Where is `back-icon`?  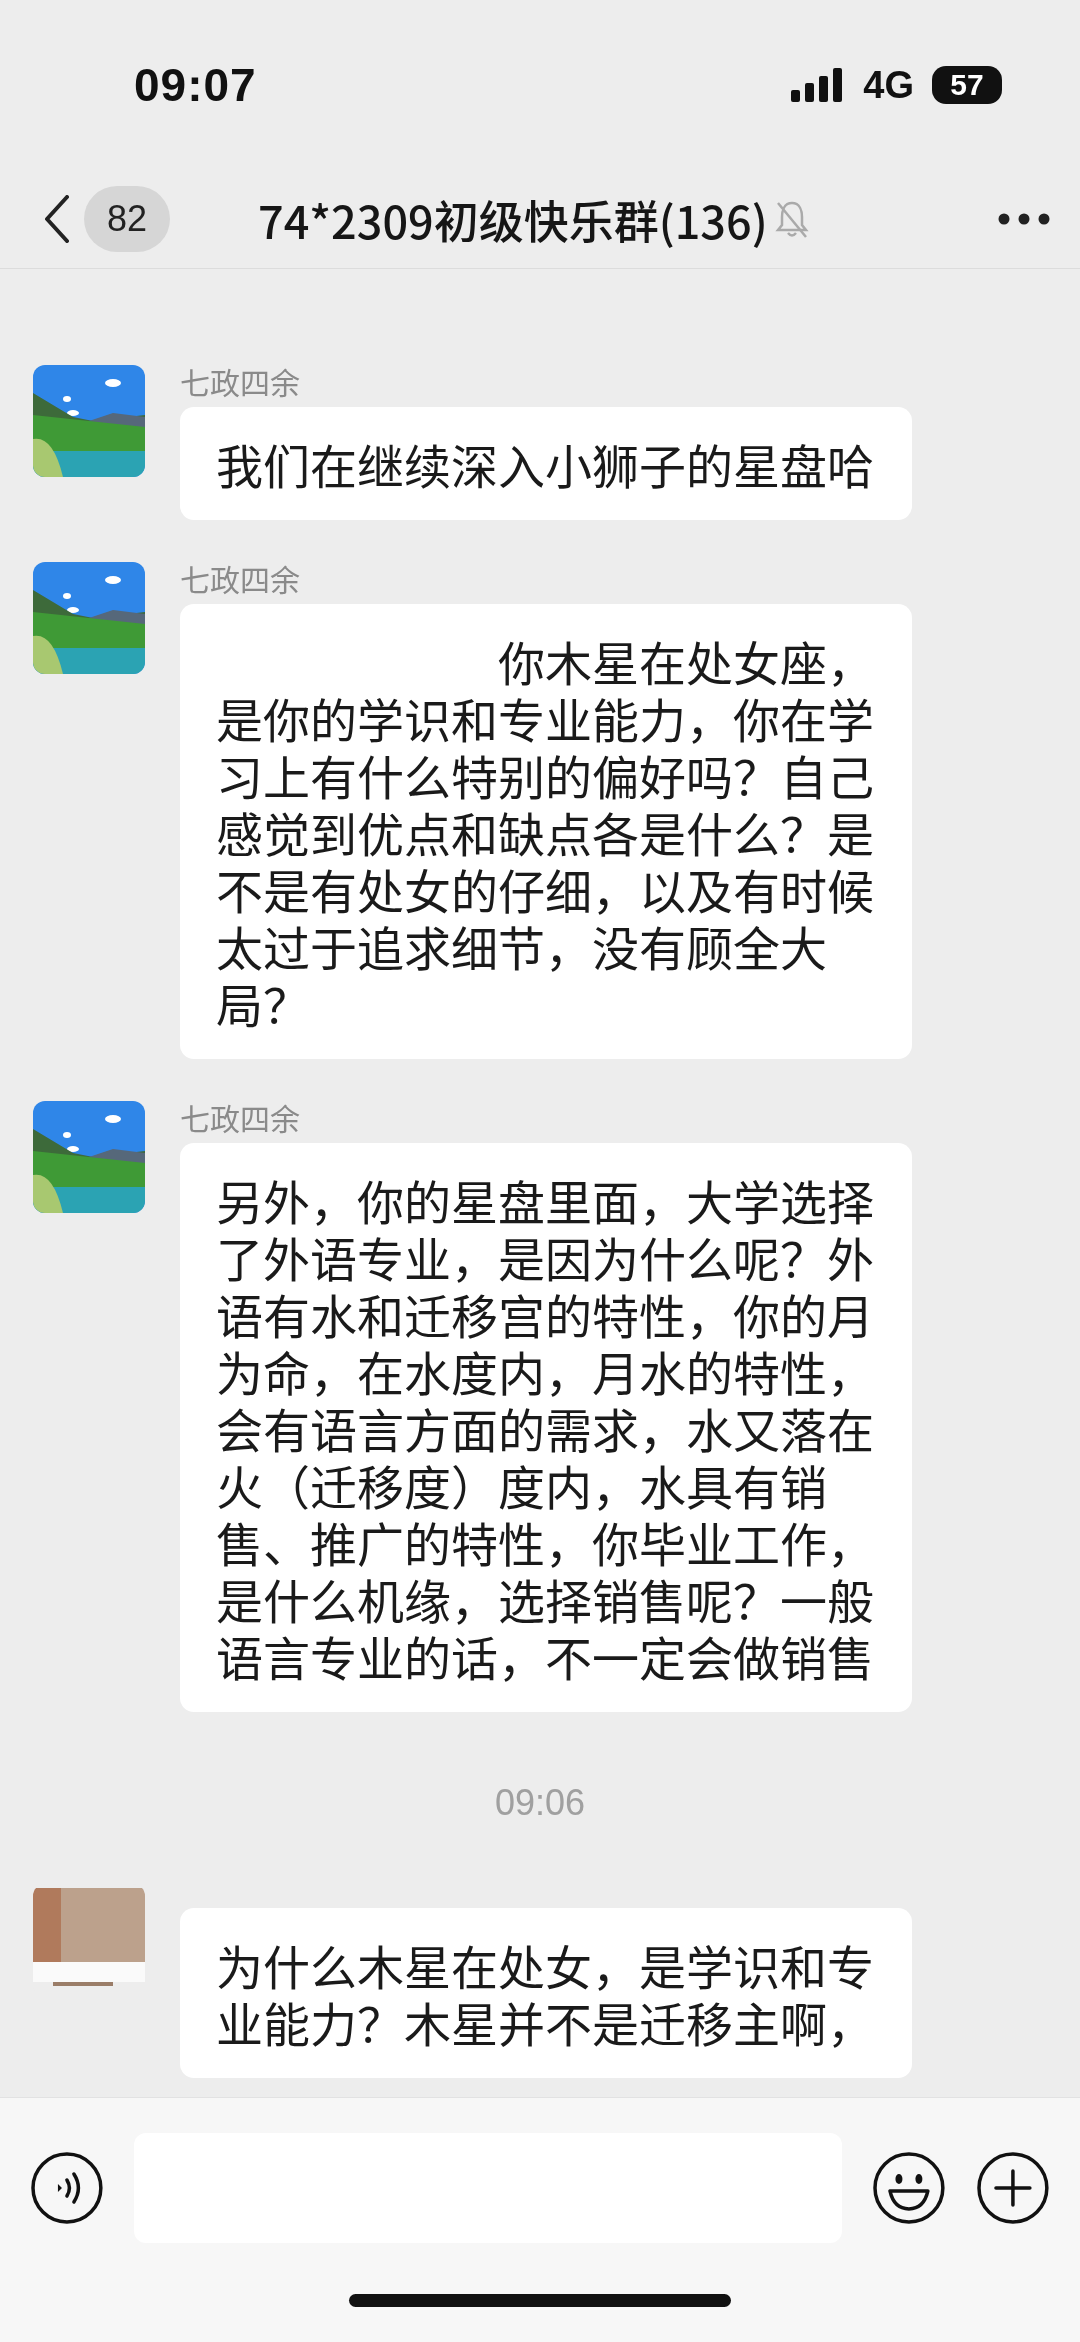 back-icon is located at coordinates (57, 219).